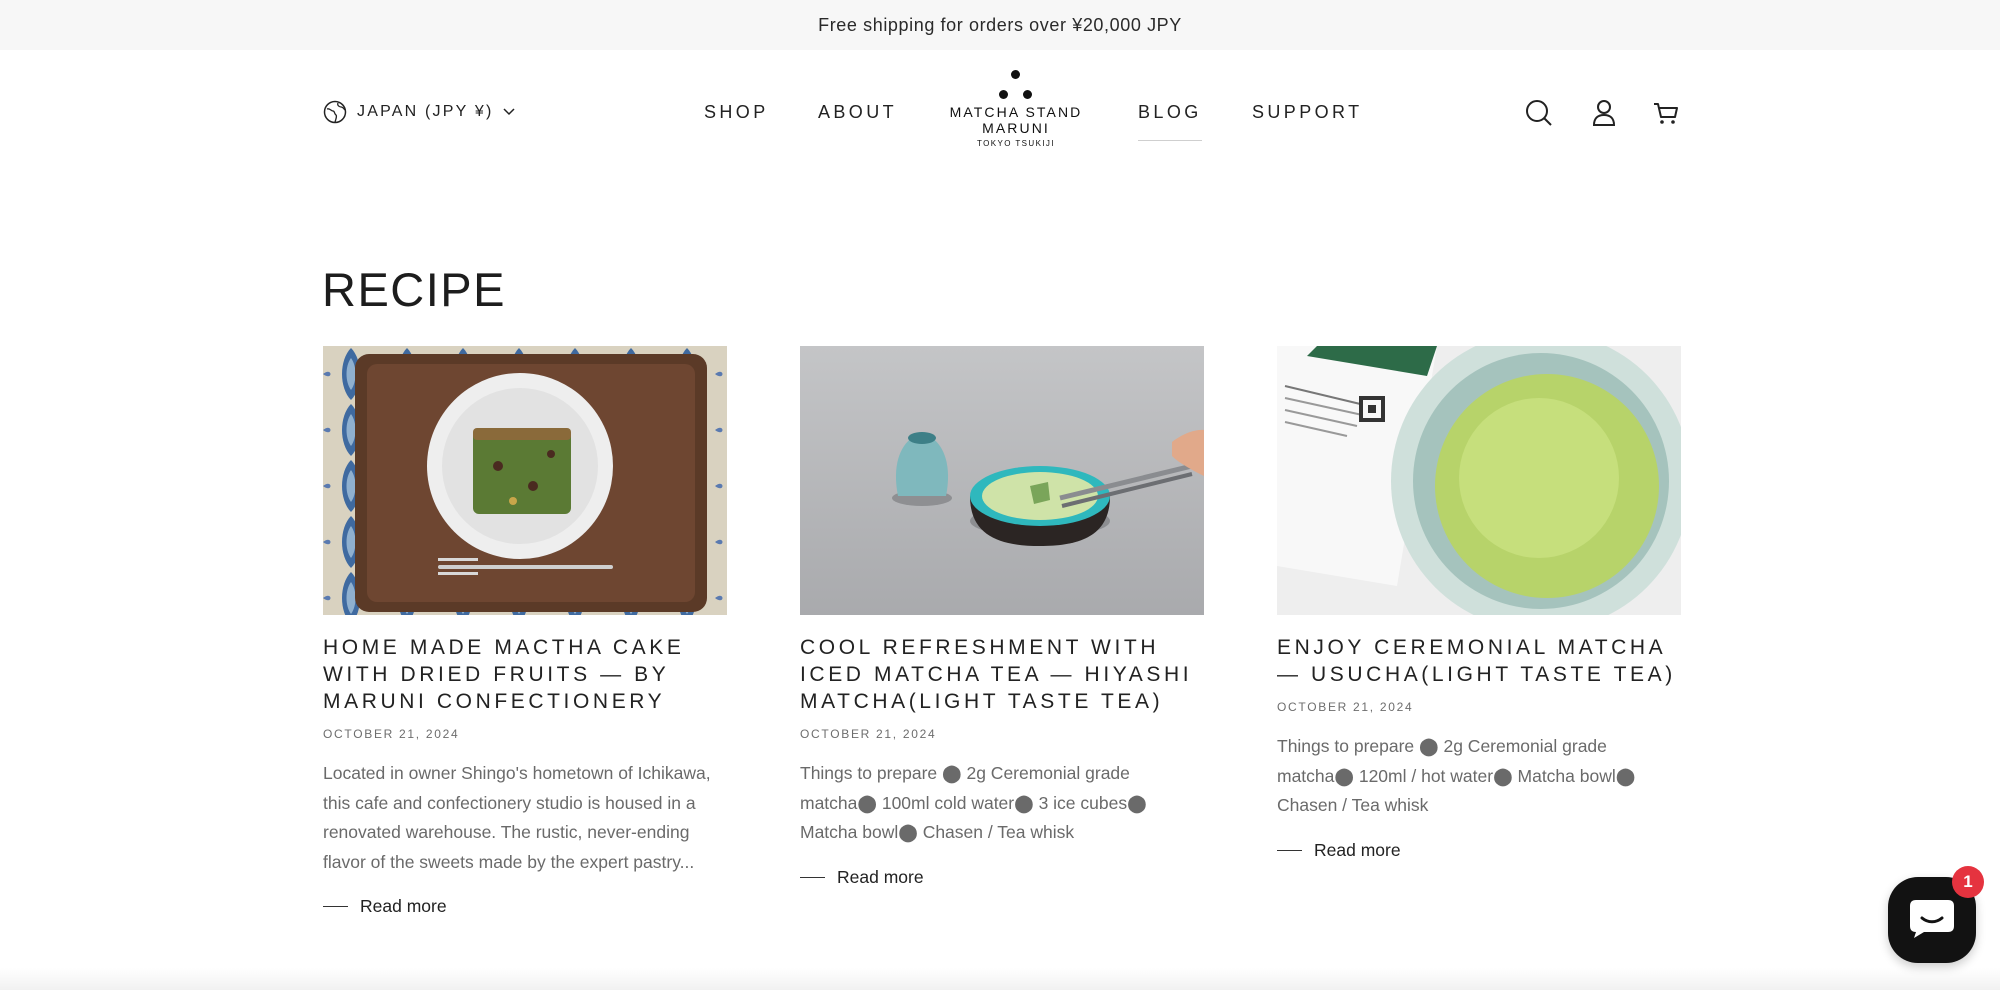 The image size is (2000, 990). I want to click on logo-line-2: MARUNI, so click(1016, 128).